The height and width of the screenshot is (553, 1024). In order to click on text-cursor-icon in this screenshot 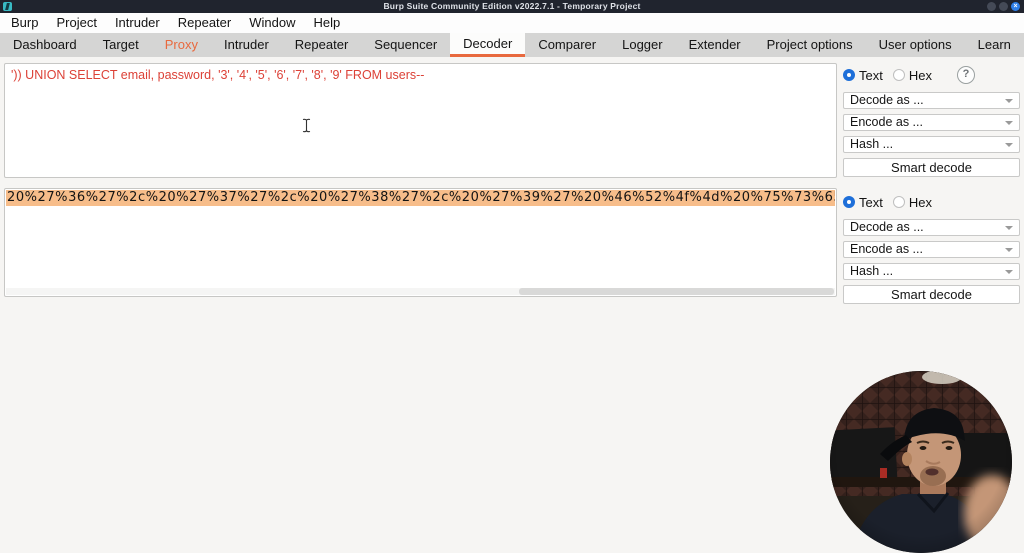, I will do `click(306, 125)`.